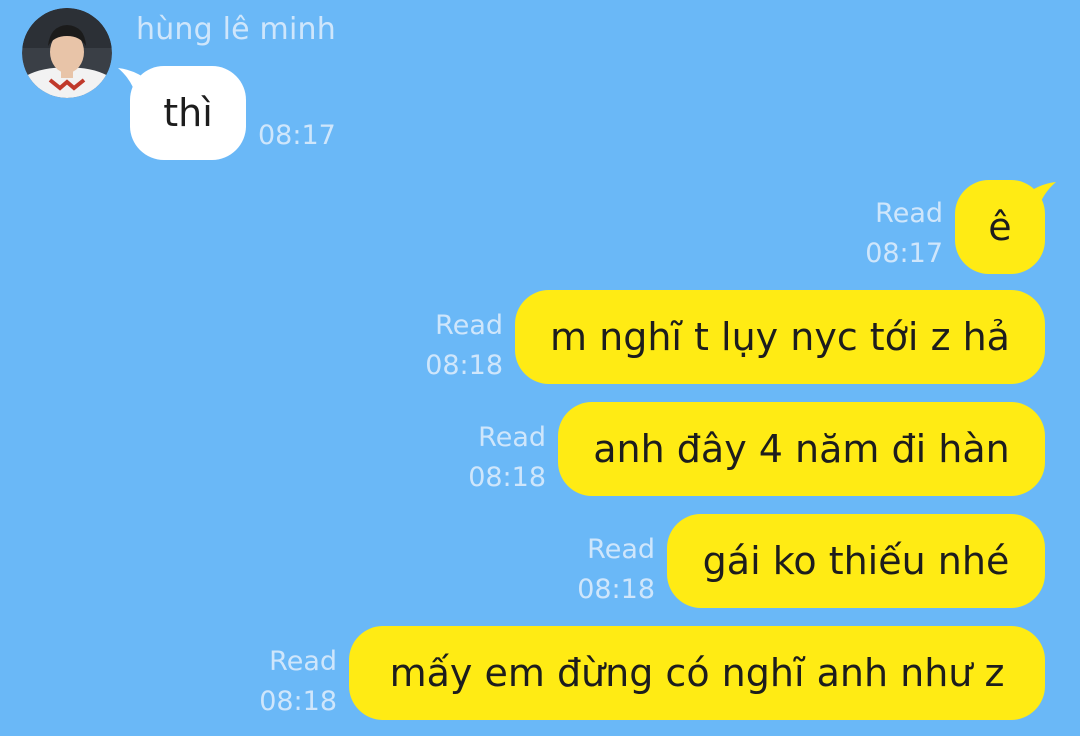 The height and width of the screenshot is (736, 1080). I want to click on outgoing-message-text: gái ko thiếu nhé, so click(856, 561).